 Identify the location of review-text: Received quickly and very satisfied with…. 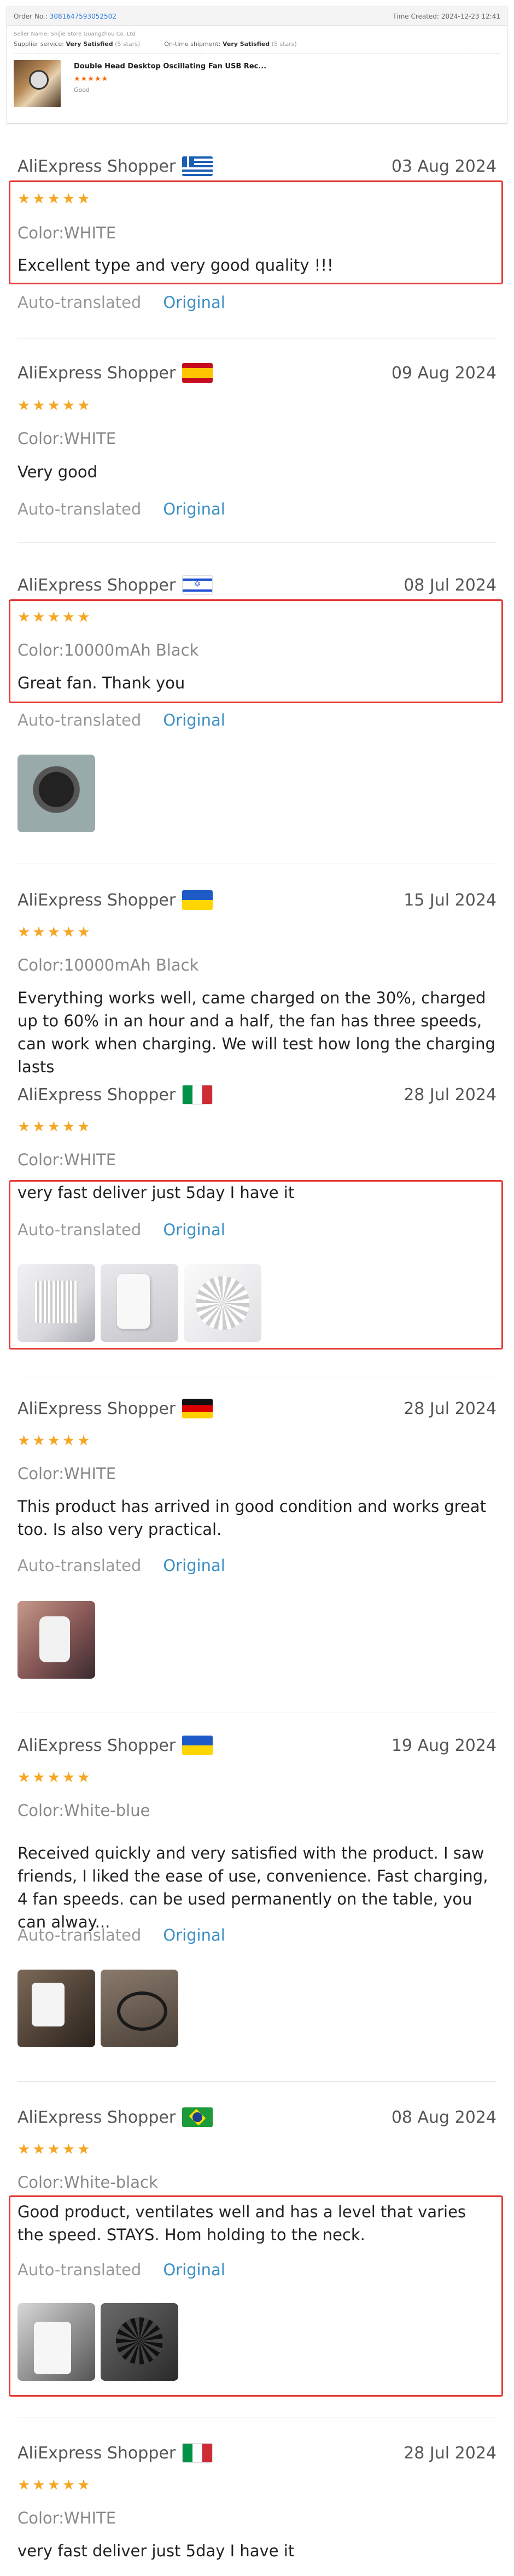
(252, 1887).